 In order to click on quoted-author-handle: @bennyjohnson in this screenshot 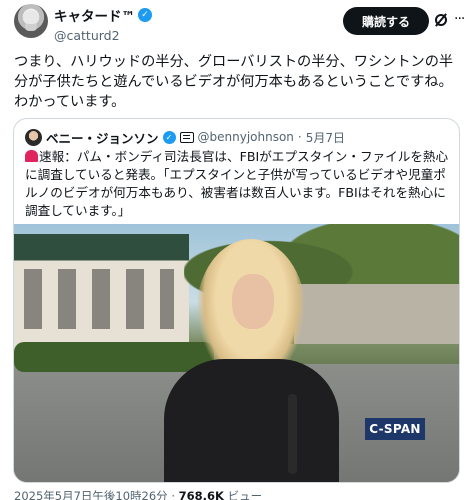, I will do `click(245, 137)`.